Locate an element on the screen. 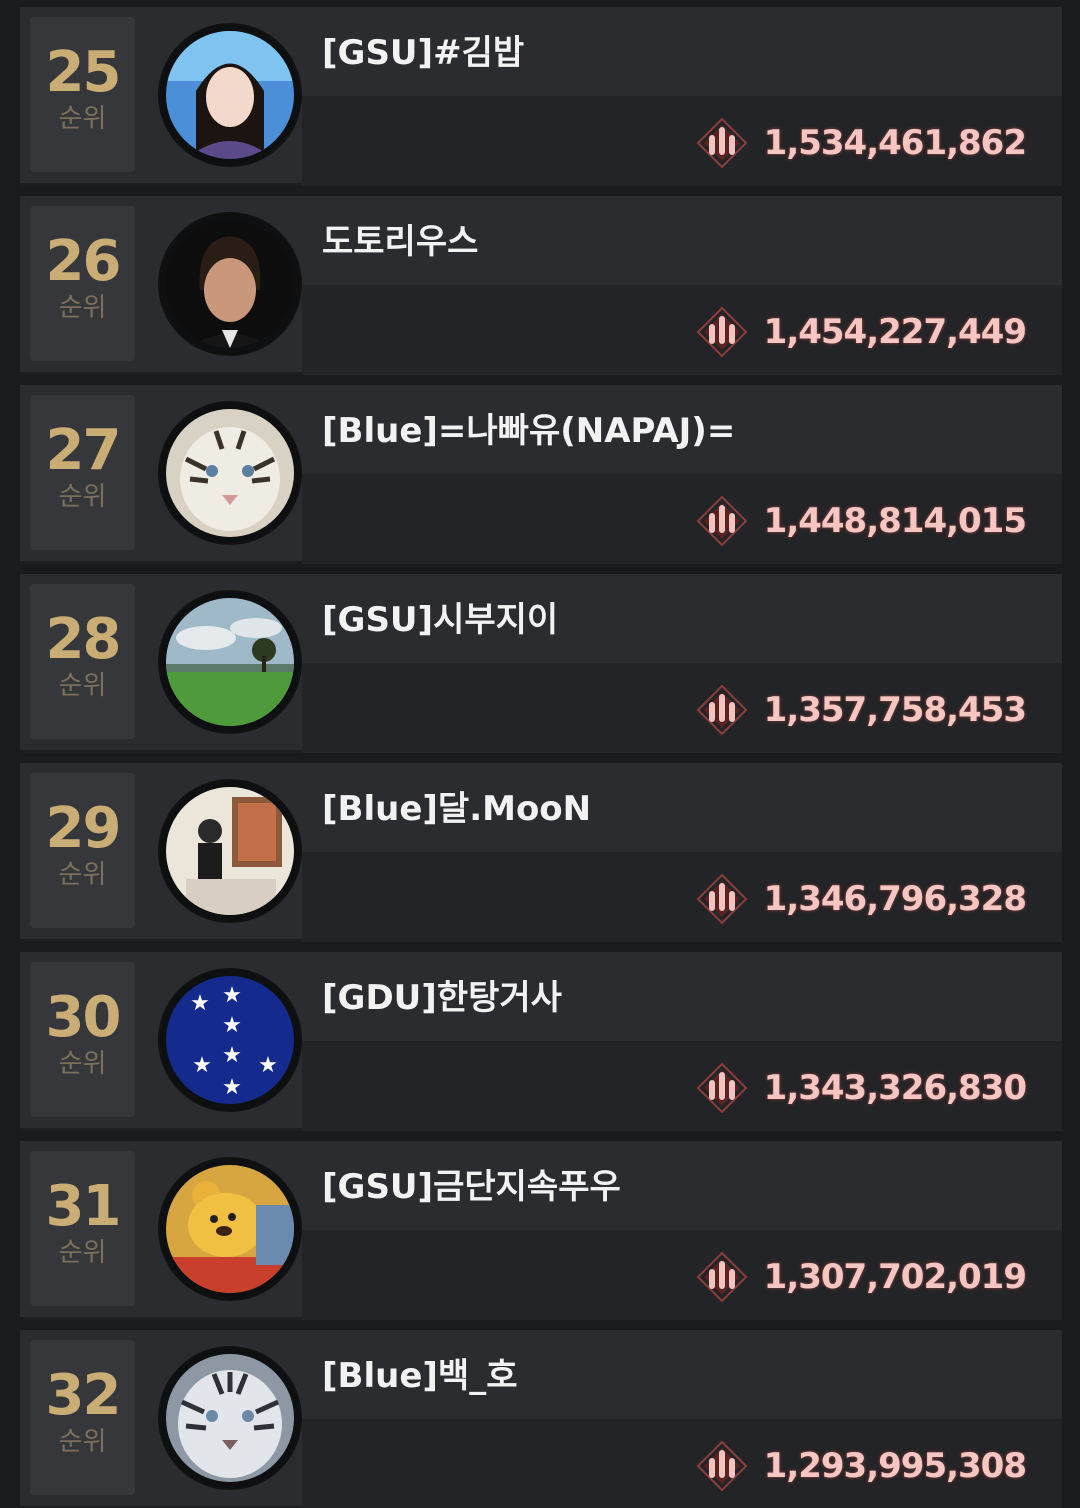  score-value: 1,346,796,328 is located at coordinates (895, 899).